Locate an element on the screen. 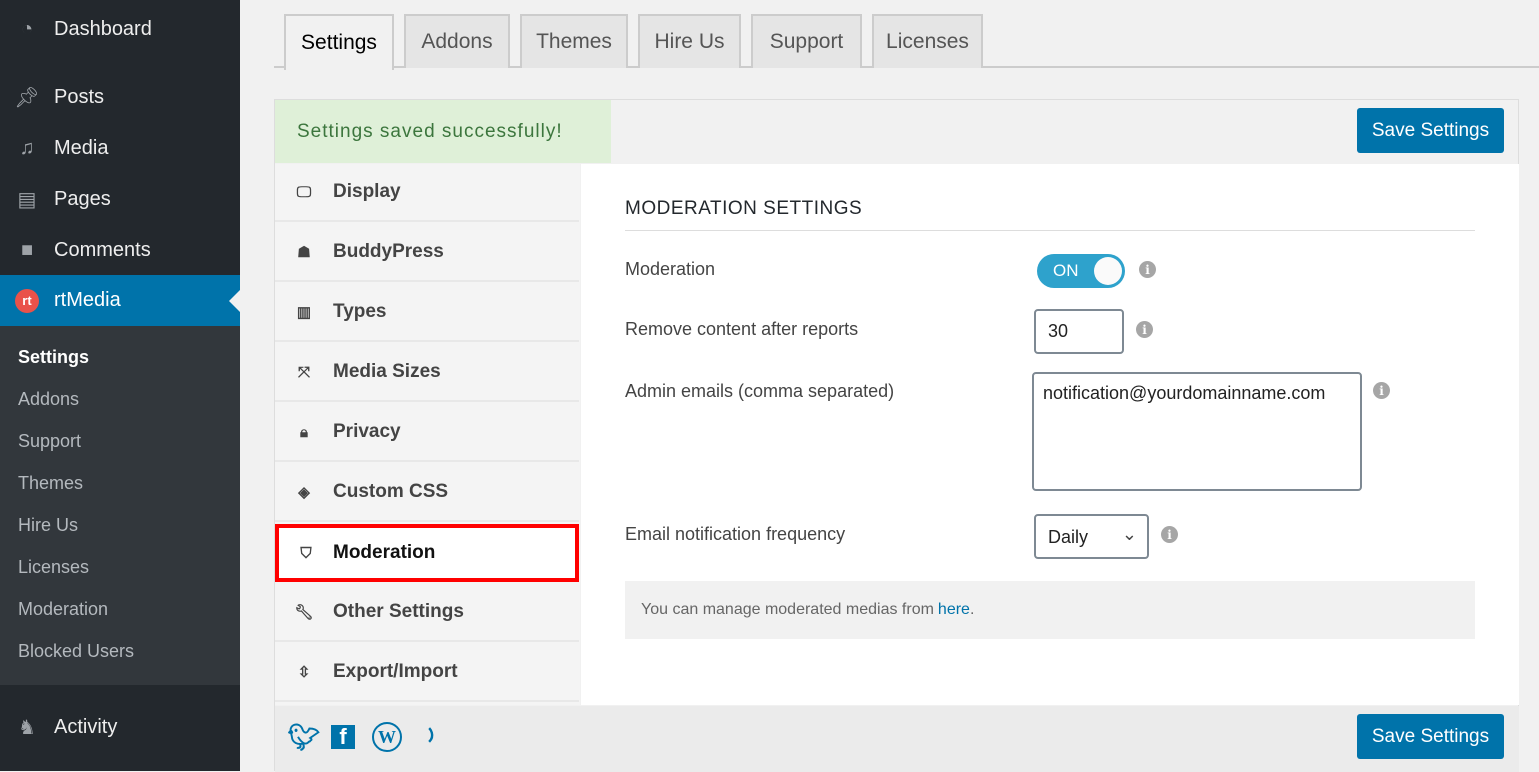 Image resolution: width=1539 pixels, height=772 pixels. nav-label: Export/Import is located at coordinates (395, 671).